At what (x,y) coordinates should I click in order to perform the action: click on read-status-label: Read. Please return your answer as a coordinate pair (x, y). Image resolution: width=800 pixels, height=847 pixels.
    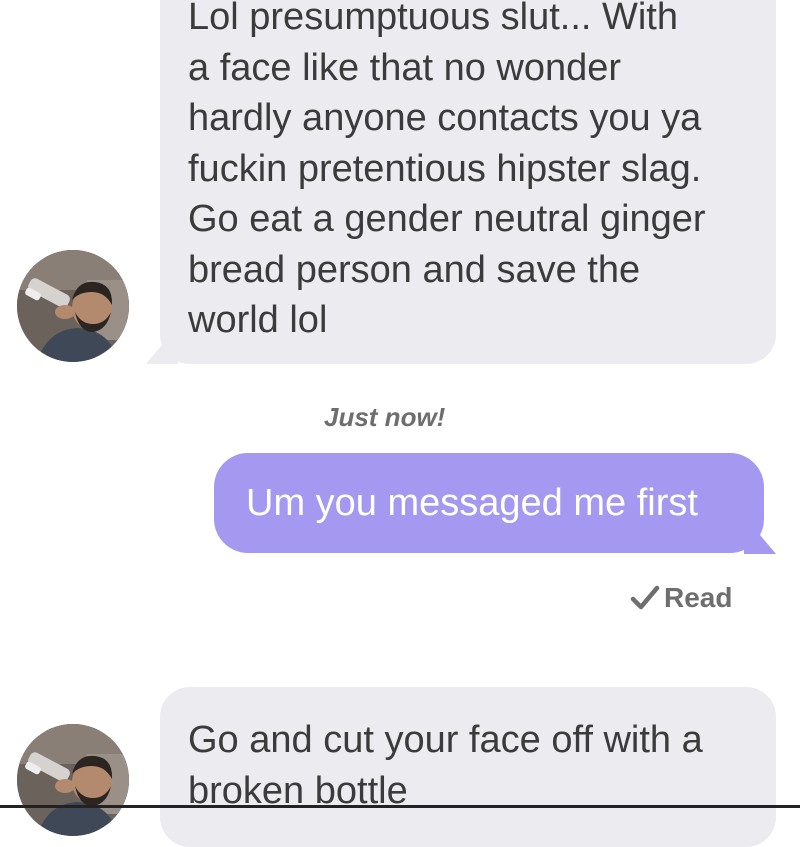
    Looking at the image, I should click on (698, 597).